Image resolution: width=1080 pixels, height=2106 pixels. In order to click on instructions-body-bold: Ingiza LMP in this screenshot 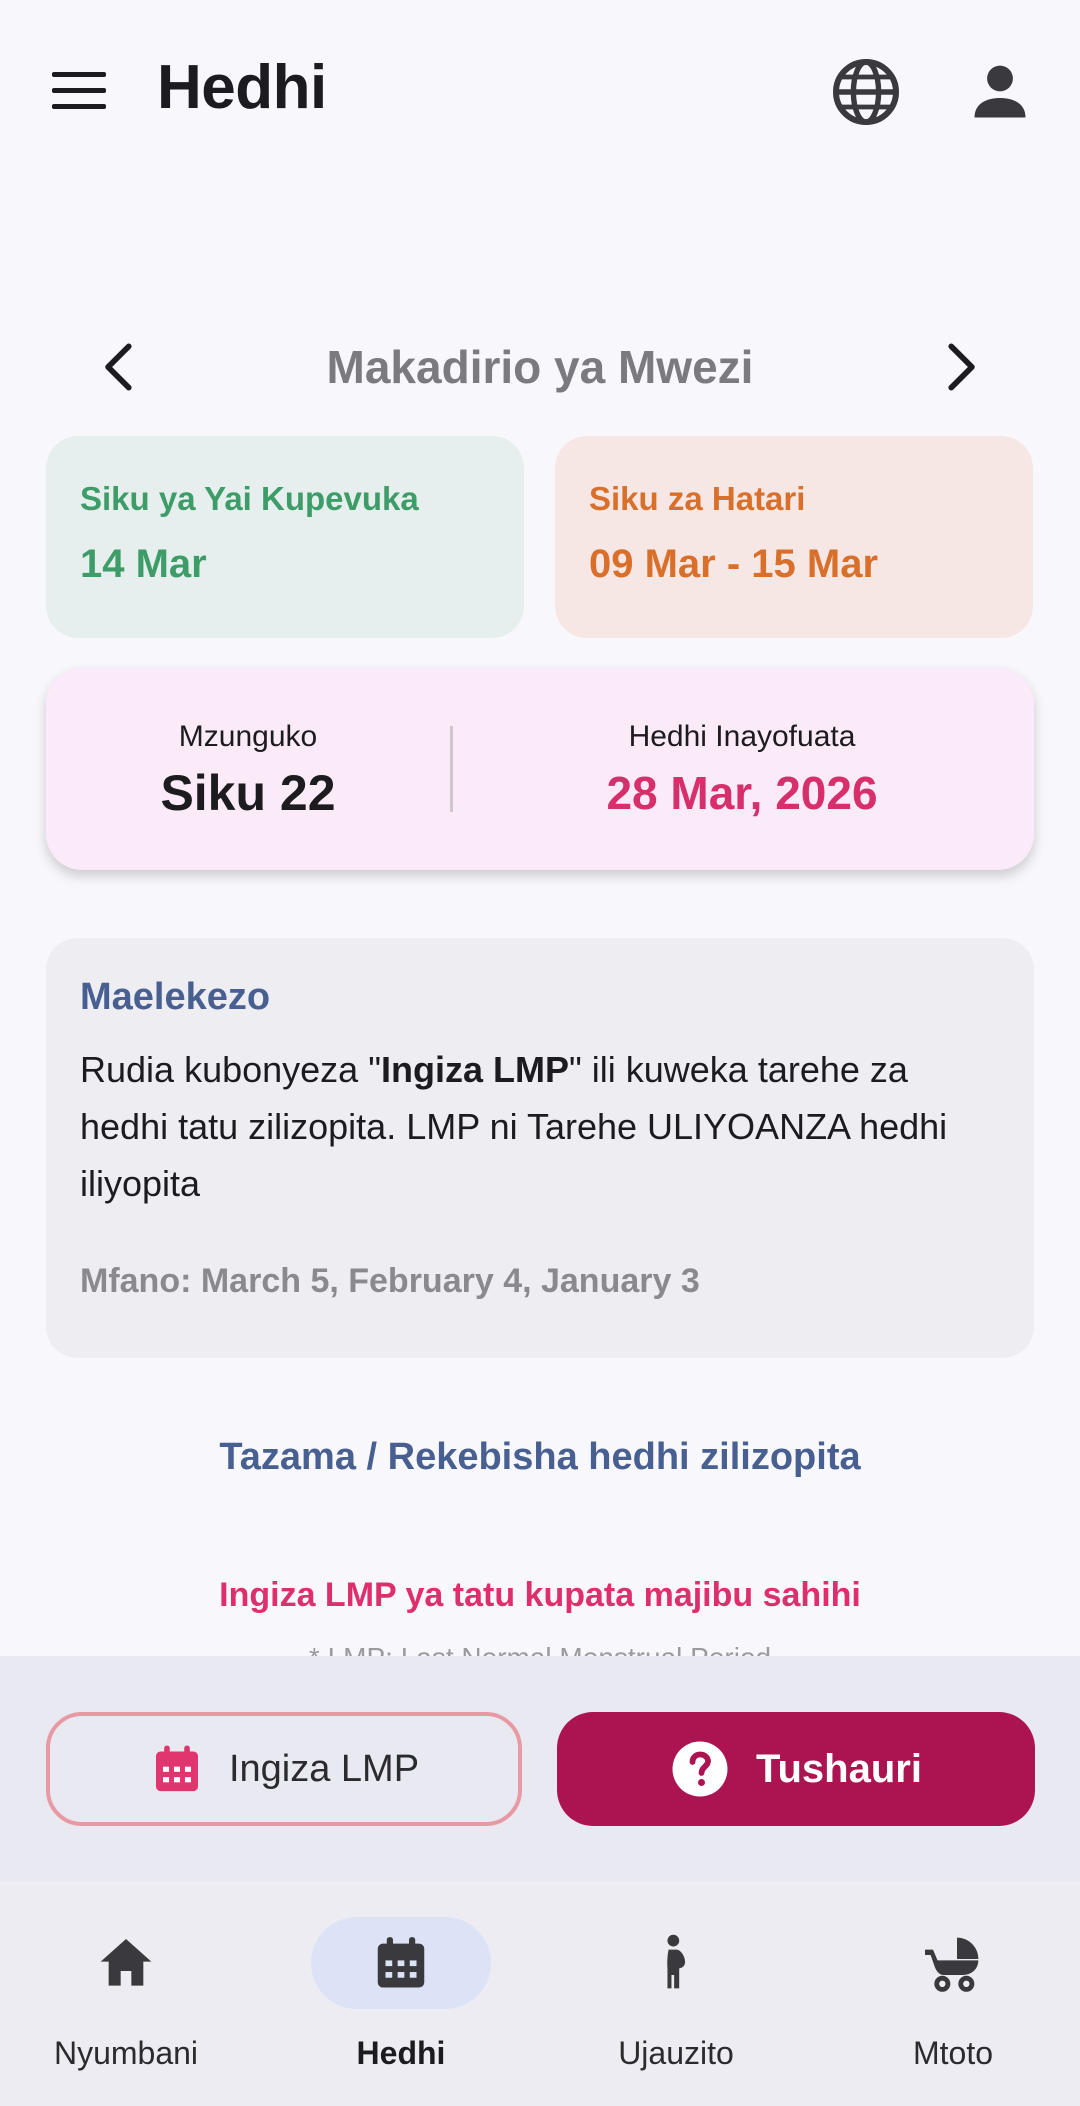, I will do `click(474, 1069)`.